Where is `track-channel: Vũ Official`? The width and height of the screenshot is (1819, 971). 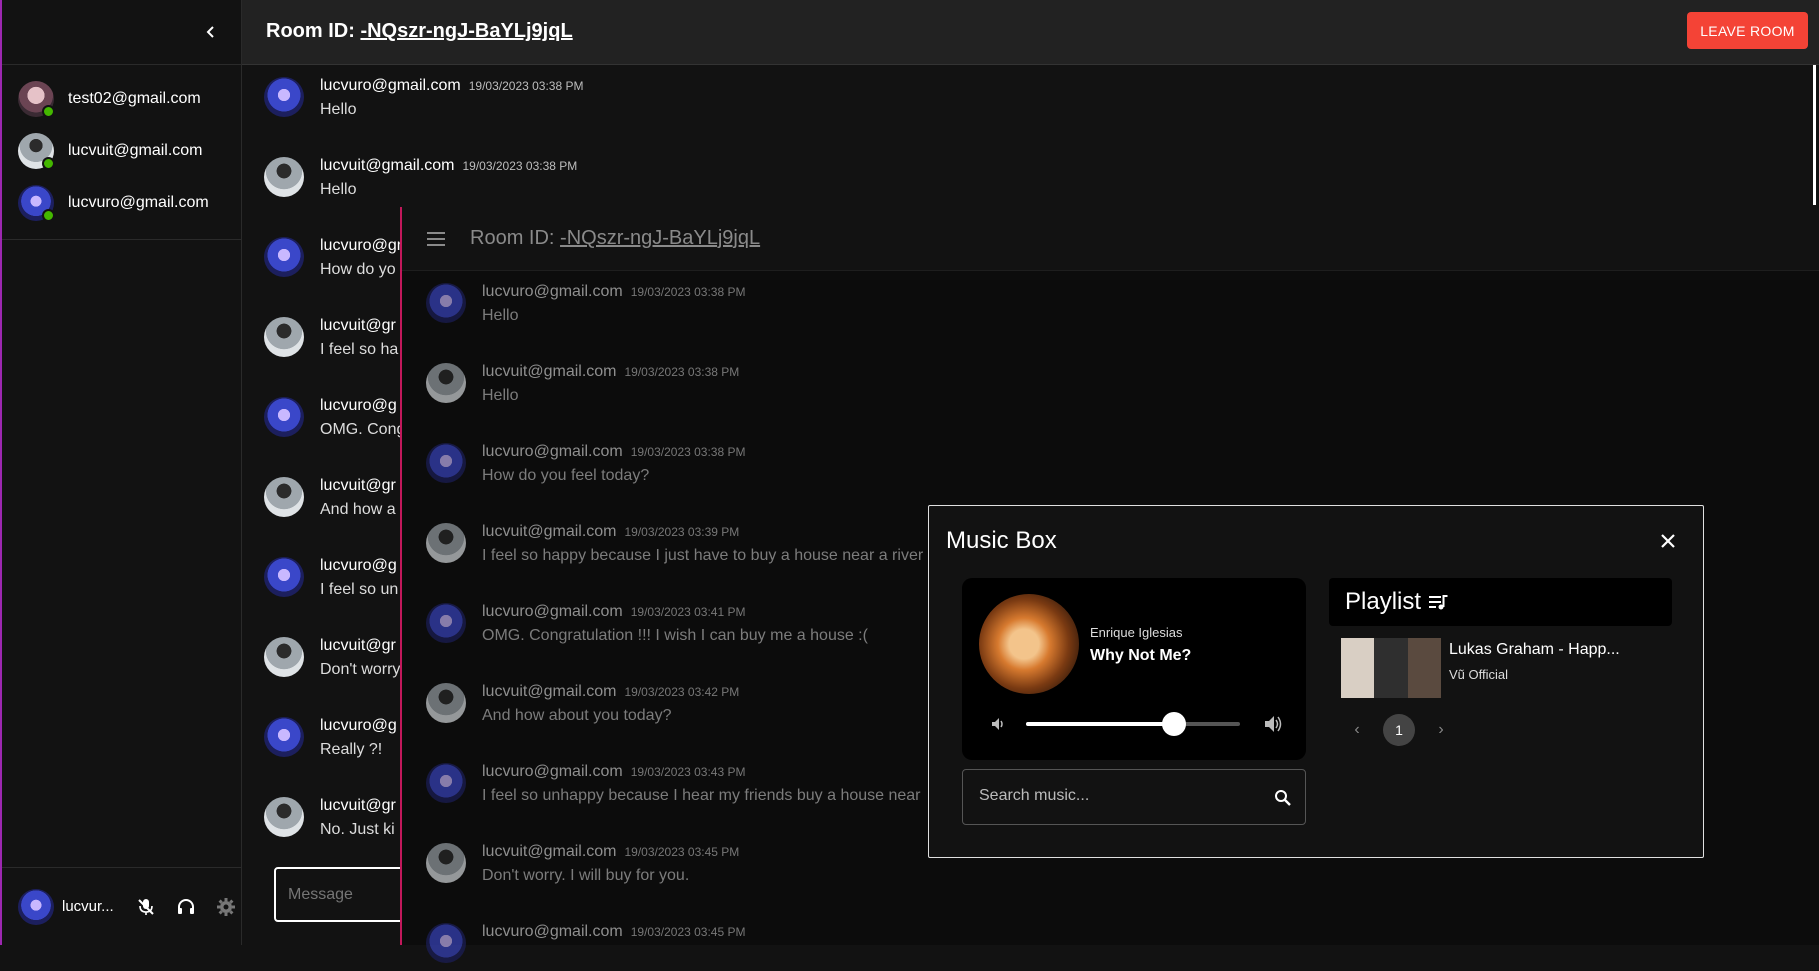 track-channel: Vũ Official is located at coordinates (1479, 674).